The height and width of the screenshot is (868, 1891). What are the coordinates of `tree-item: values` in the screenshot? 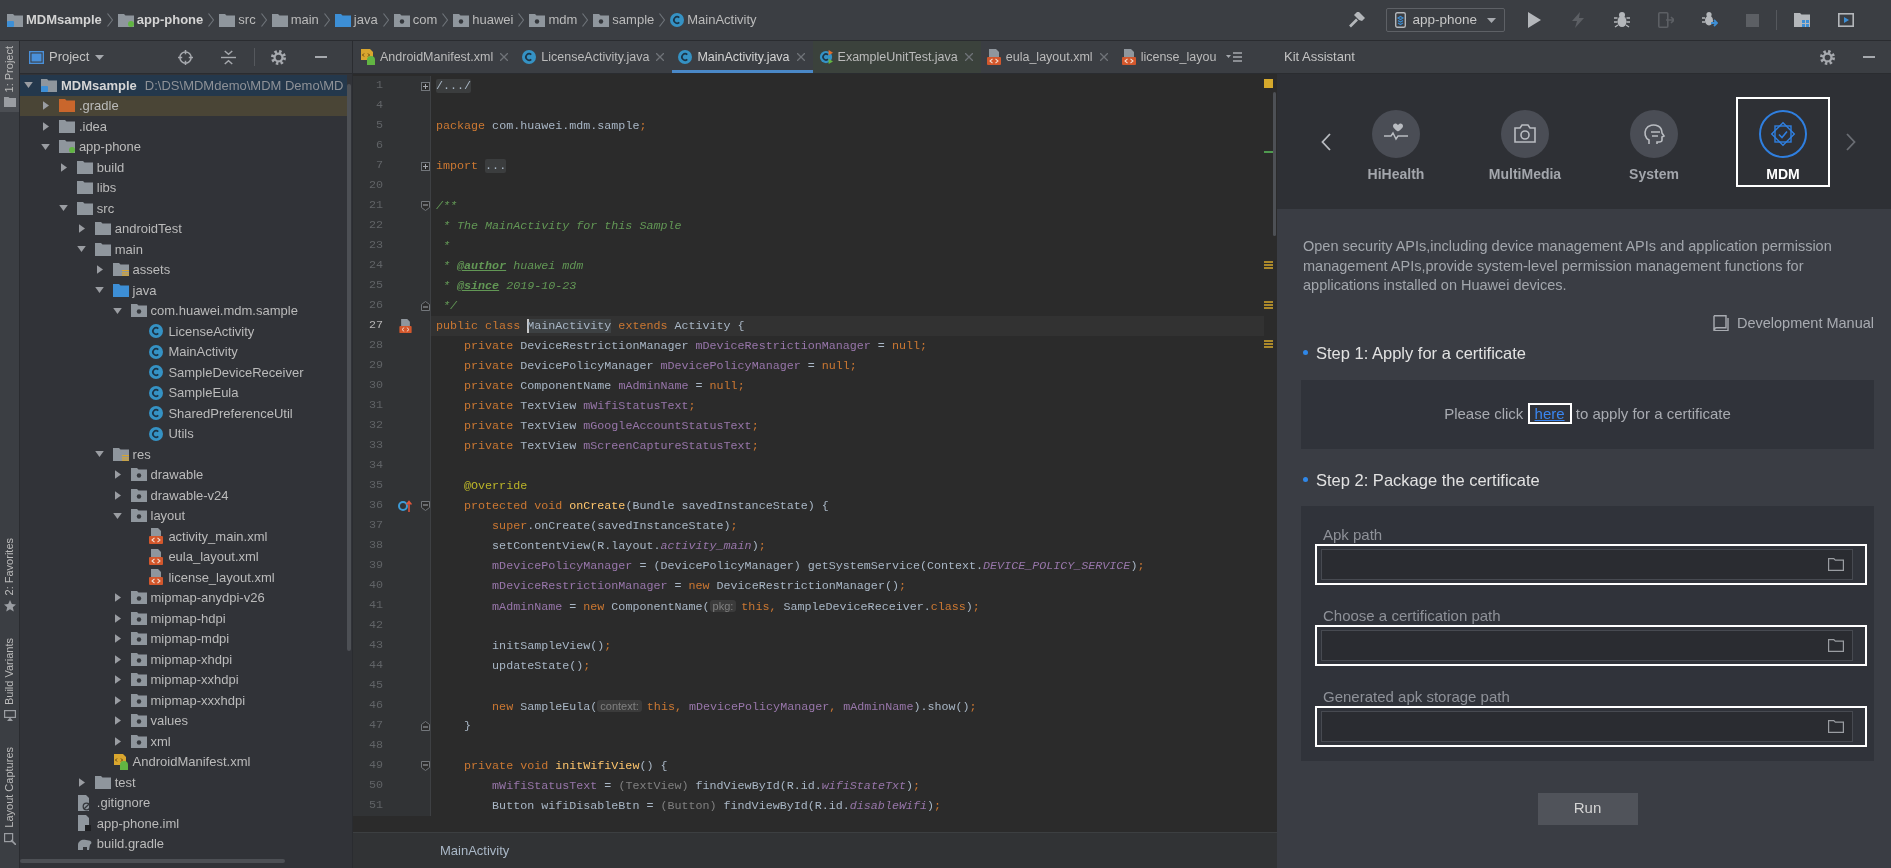 It's located at (183, 720).